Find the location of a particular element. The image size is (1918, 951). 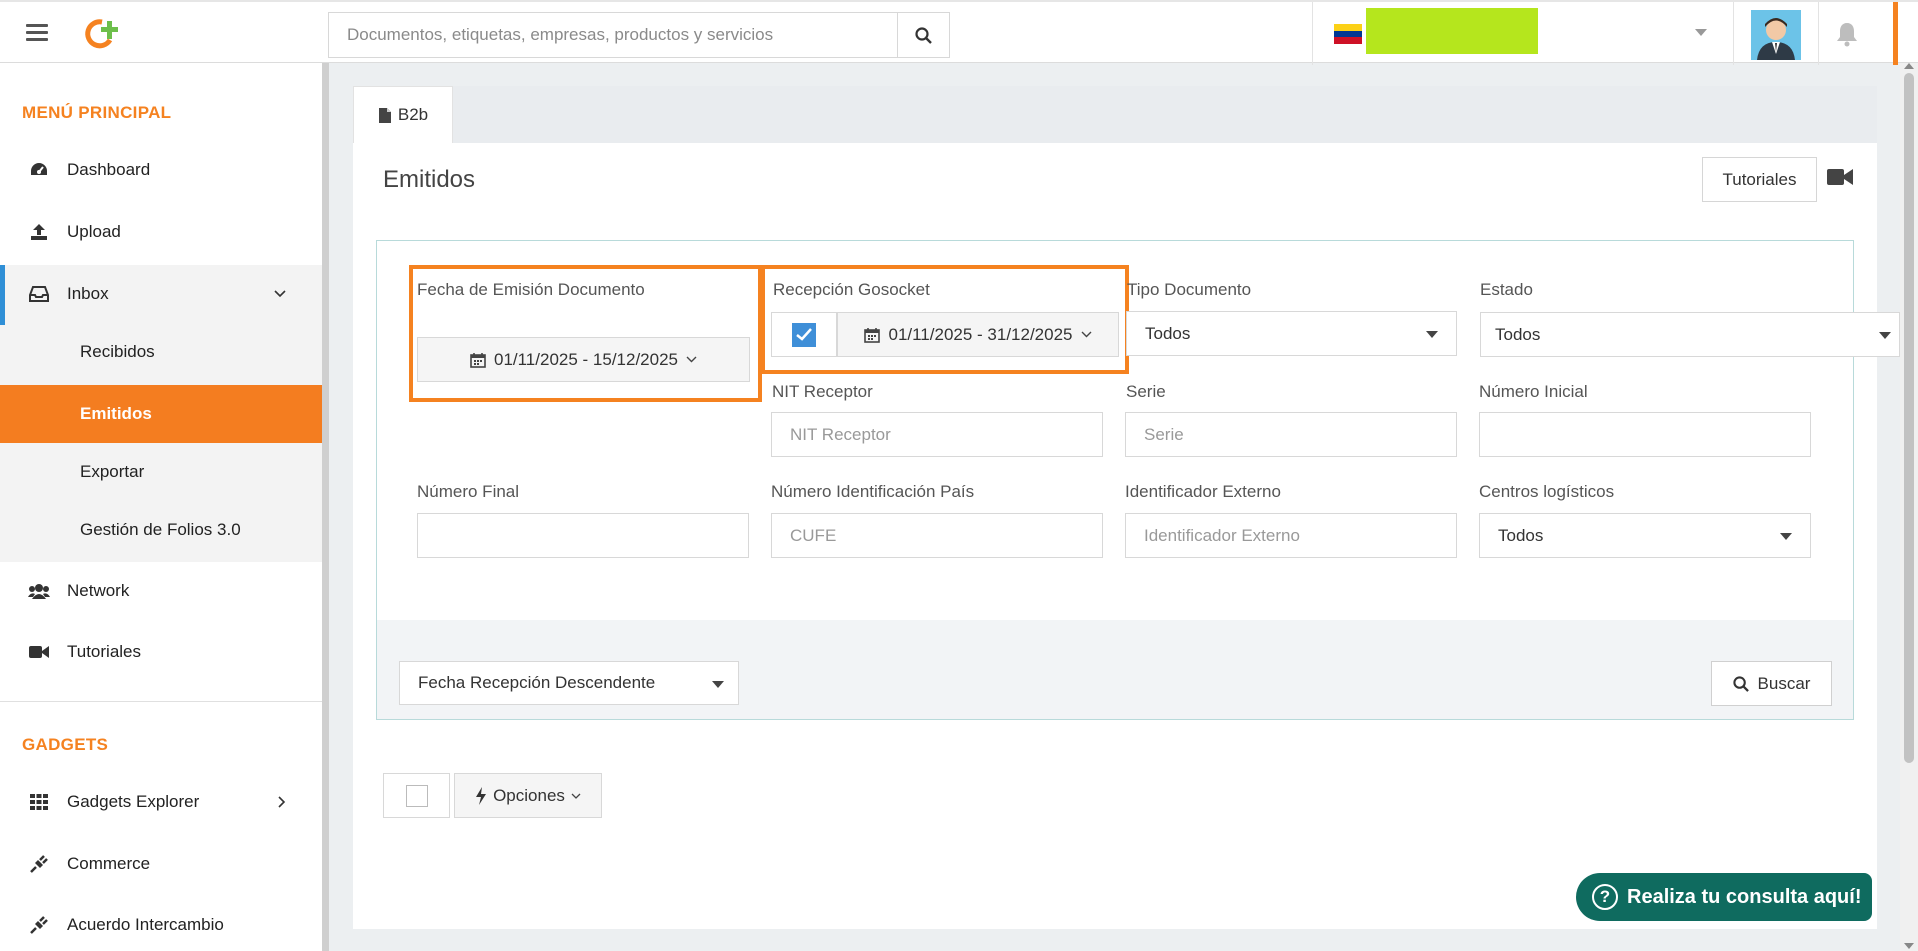

sidebar-item-label: Upload is located at coordinates (94, 231).